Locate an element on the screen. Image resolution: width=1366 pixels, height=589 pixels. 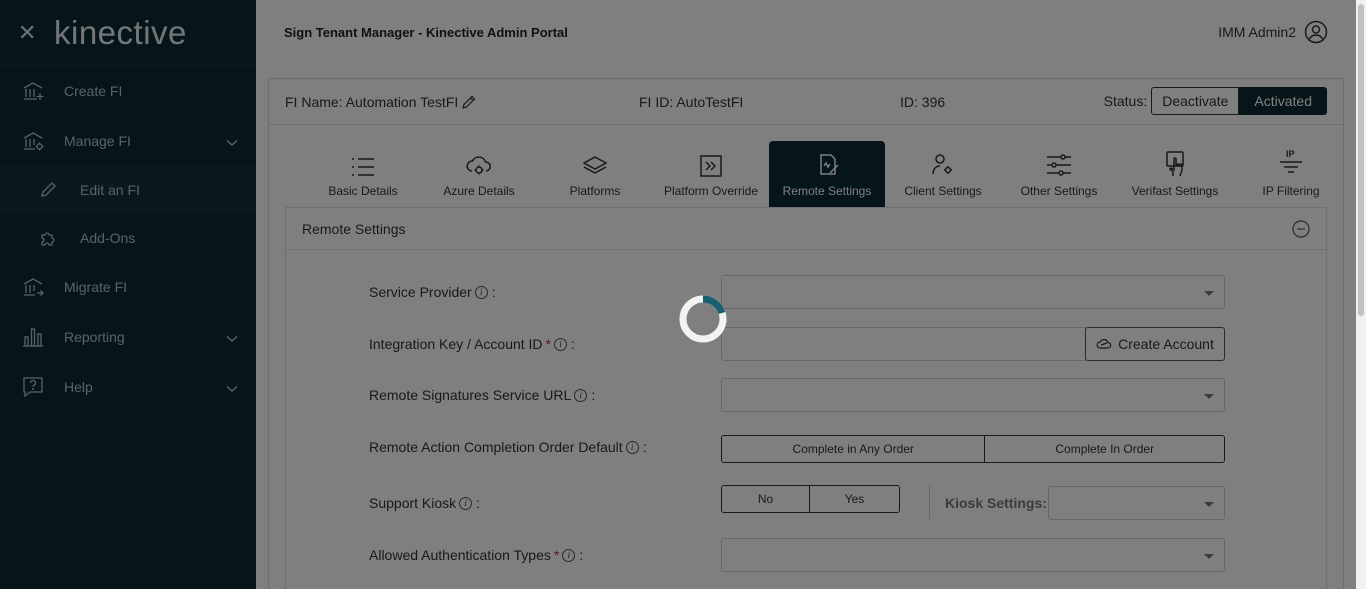
page-scrollbar is located at coordinates (1361, 294).